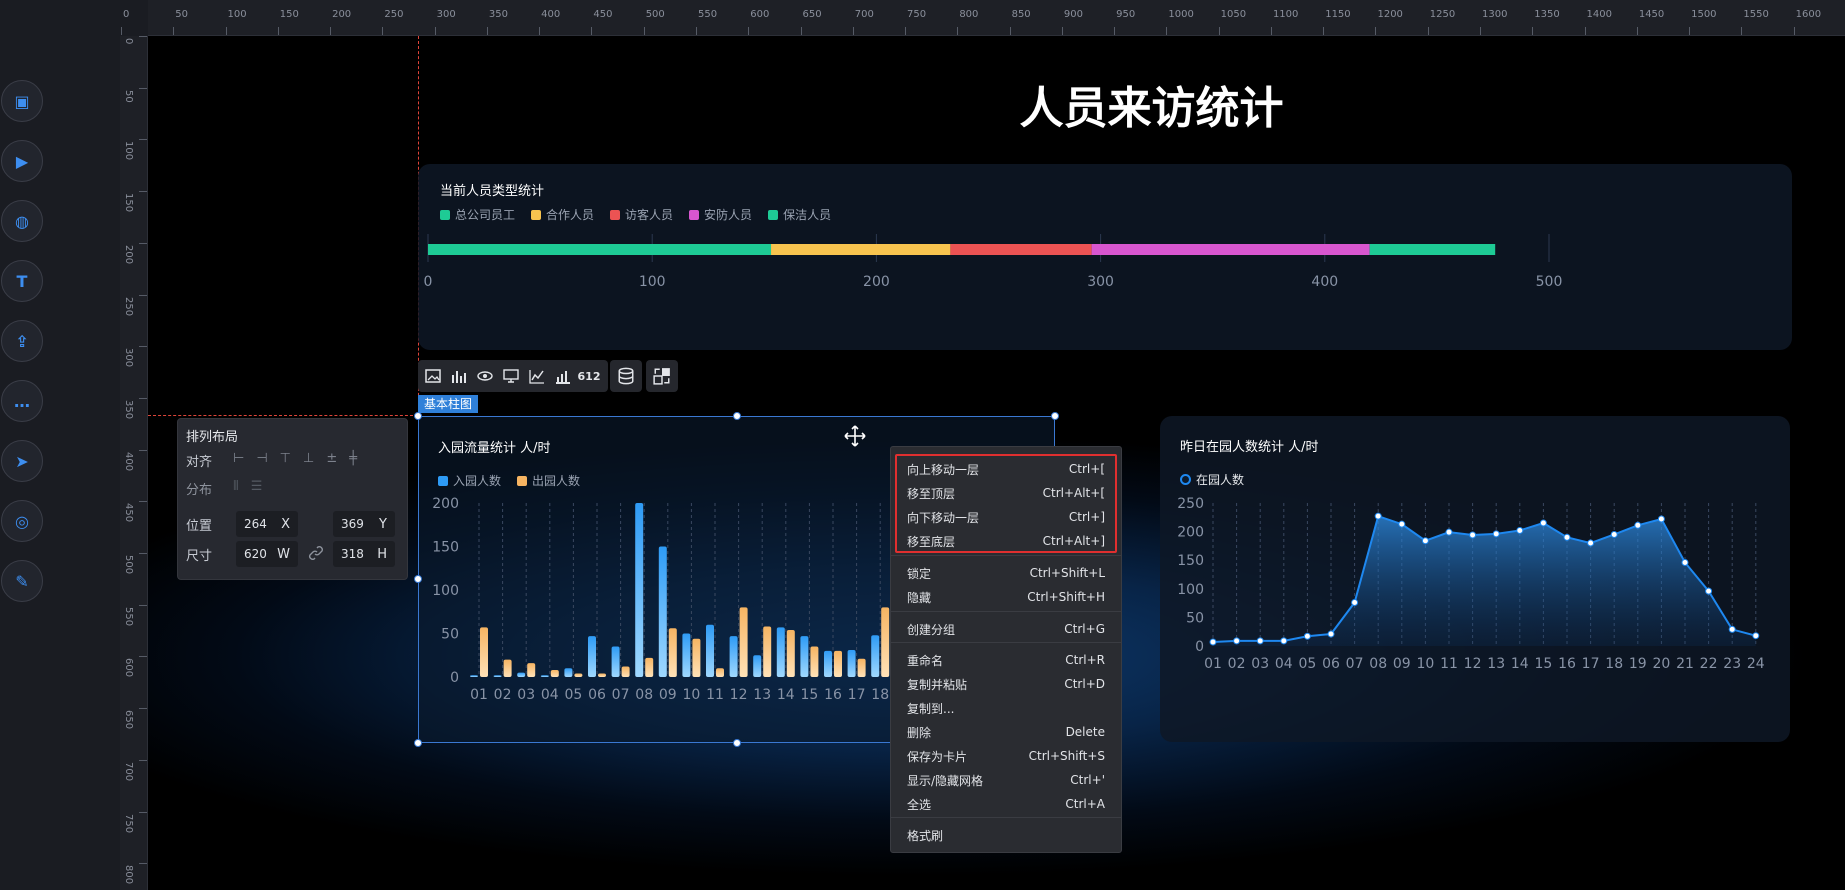  What do you see at coordinates (261, 458) in the screenshot?
I see `align-right-icon: ⊣` at bounding box center [261, 458].